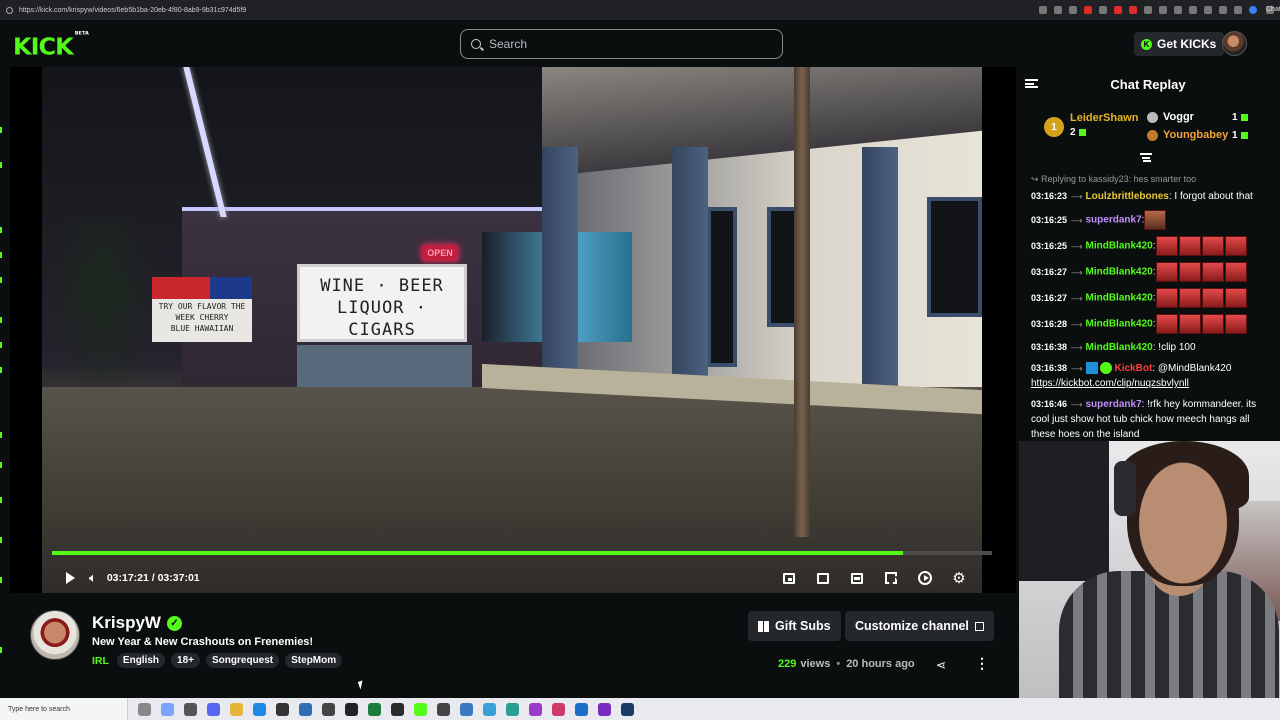 This screenshot has height=720, width=1280. I want to click on menu-kebab-icon, so click(1238, 10).